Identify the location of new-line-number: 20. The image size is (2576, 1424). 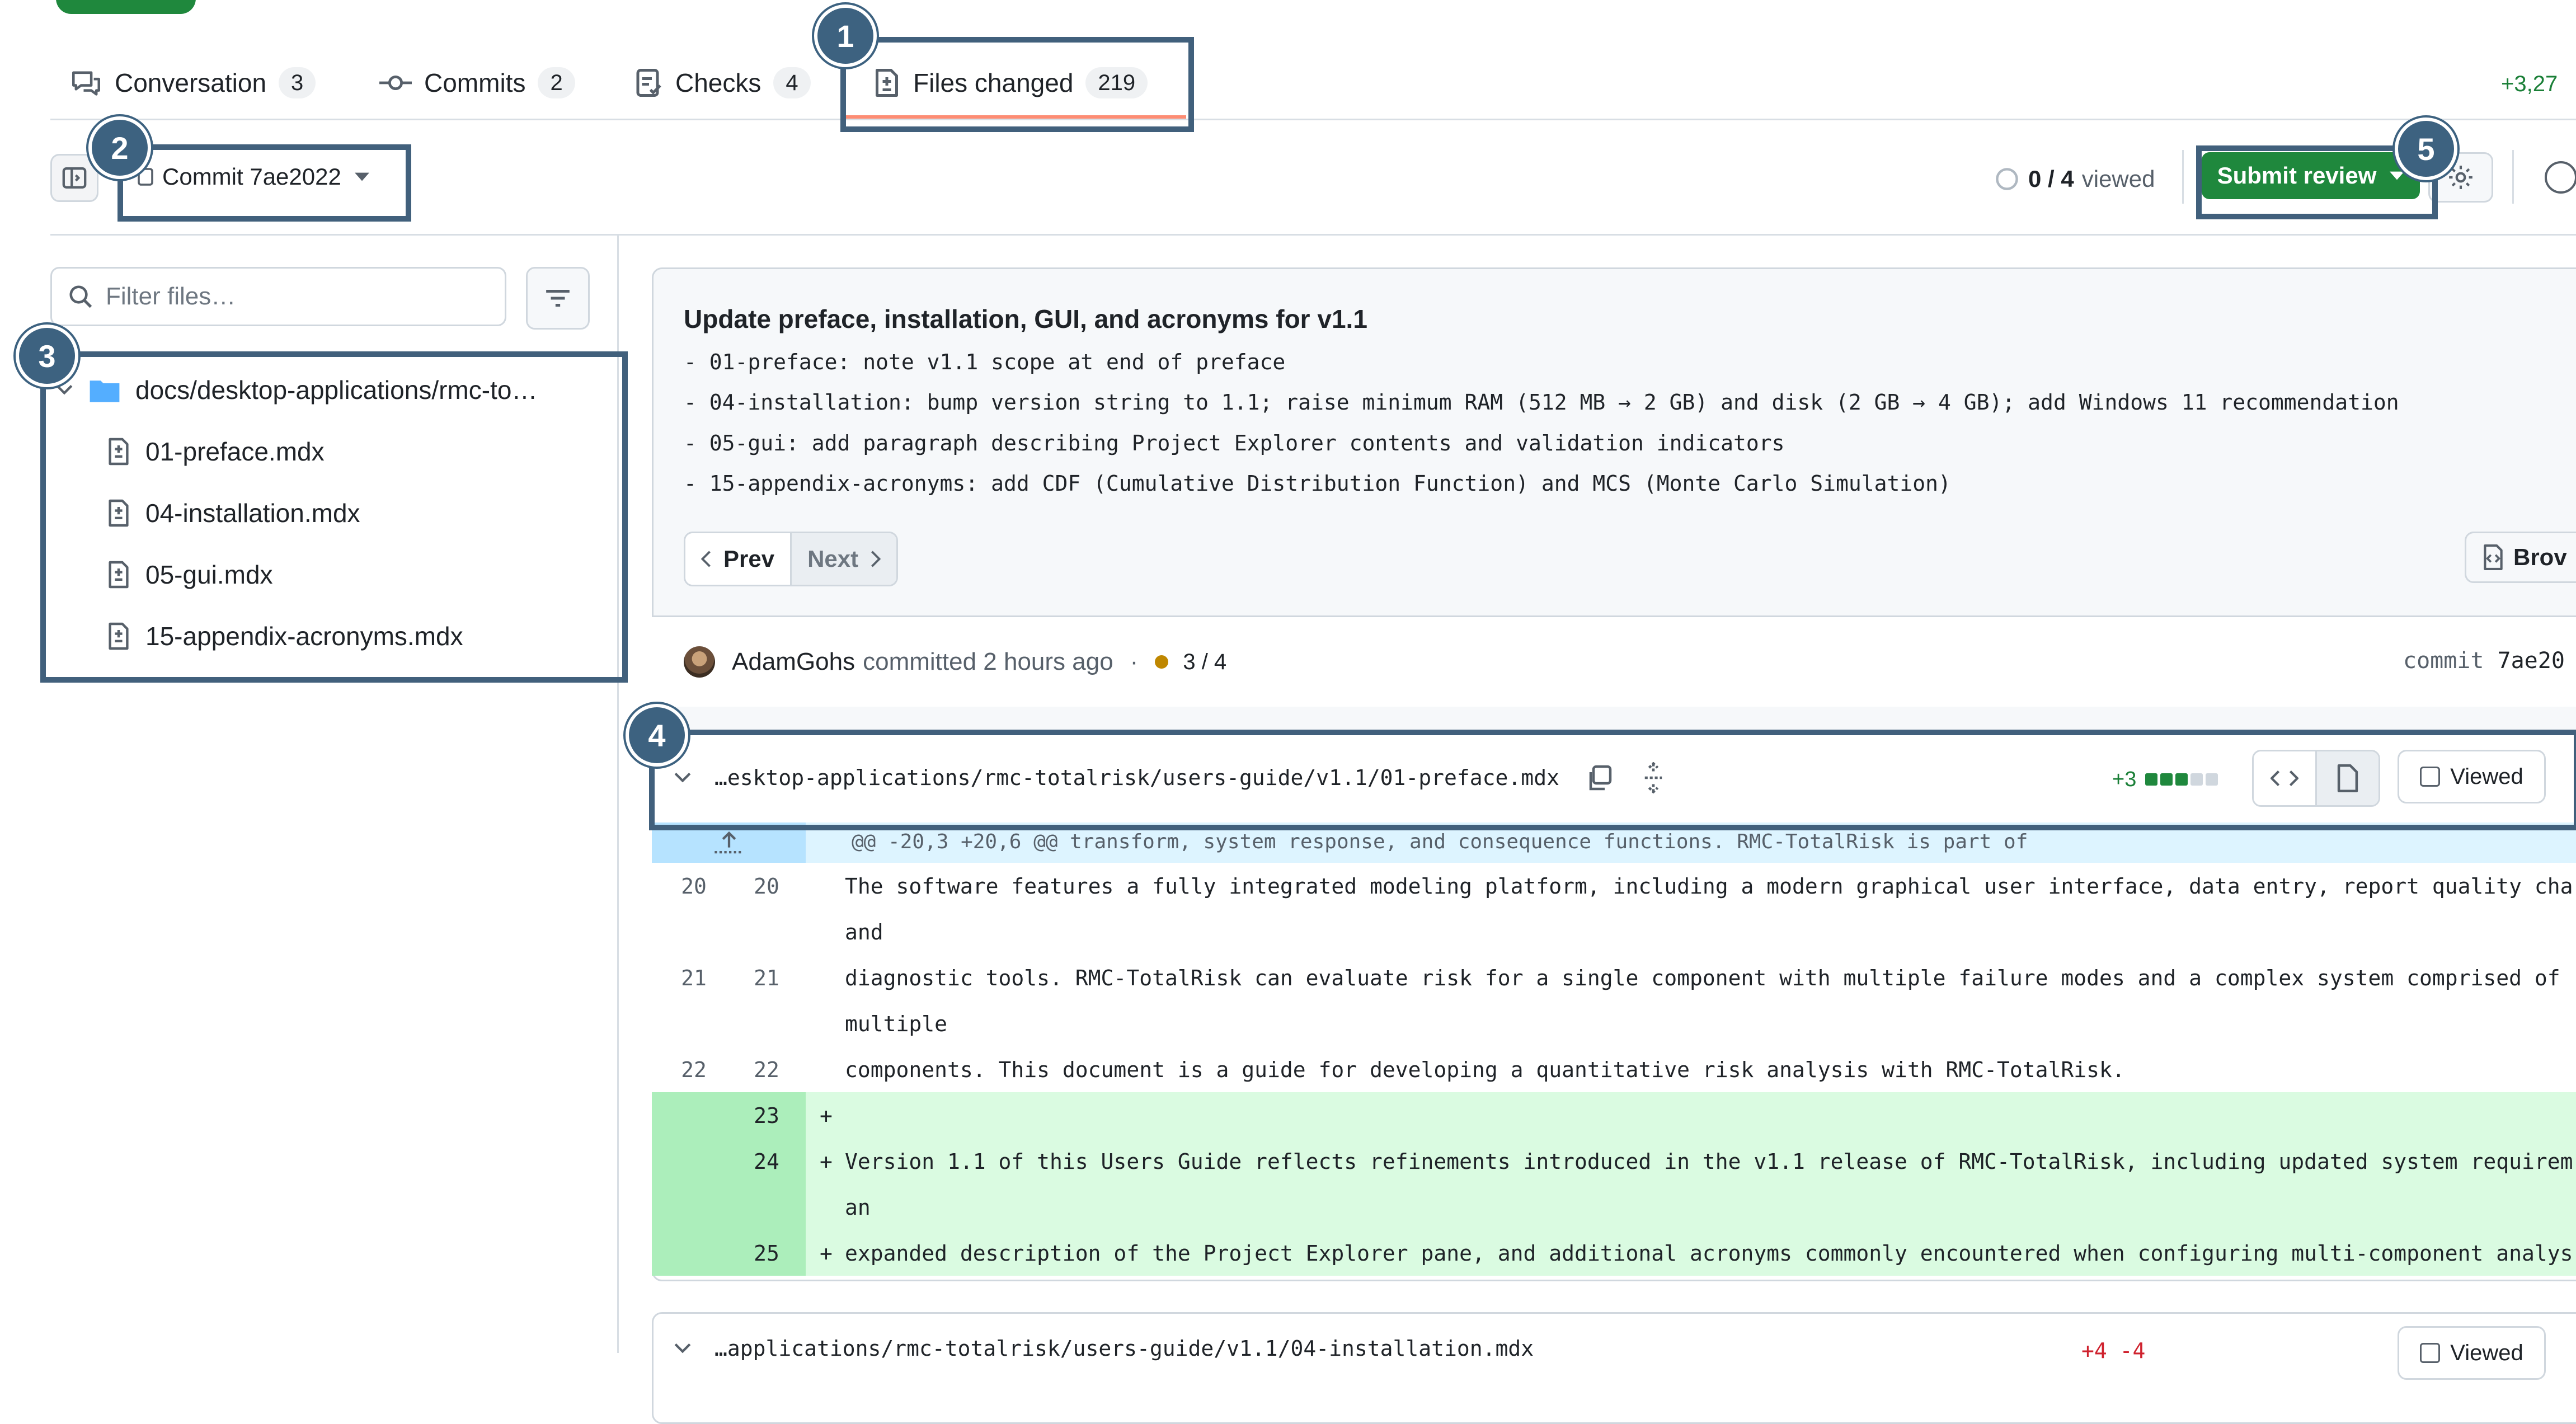
(767, 887).